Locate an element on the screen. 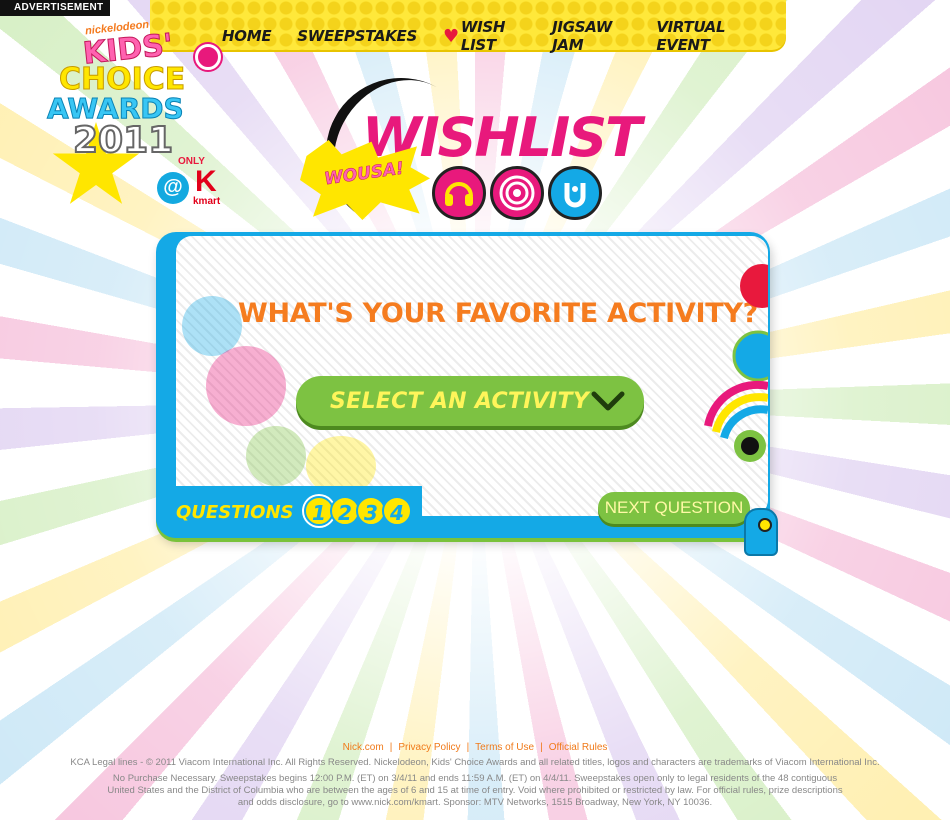 The height and width of the screenshot is (820, 950). character-mascot-icon is located at coordinates (761, 532).